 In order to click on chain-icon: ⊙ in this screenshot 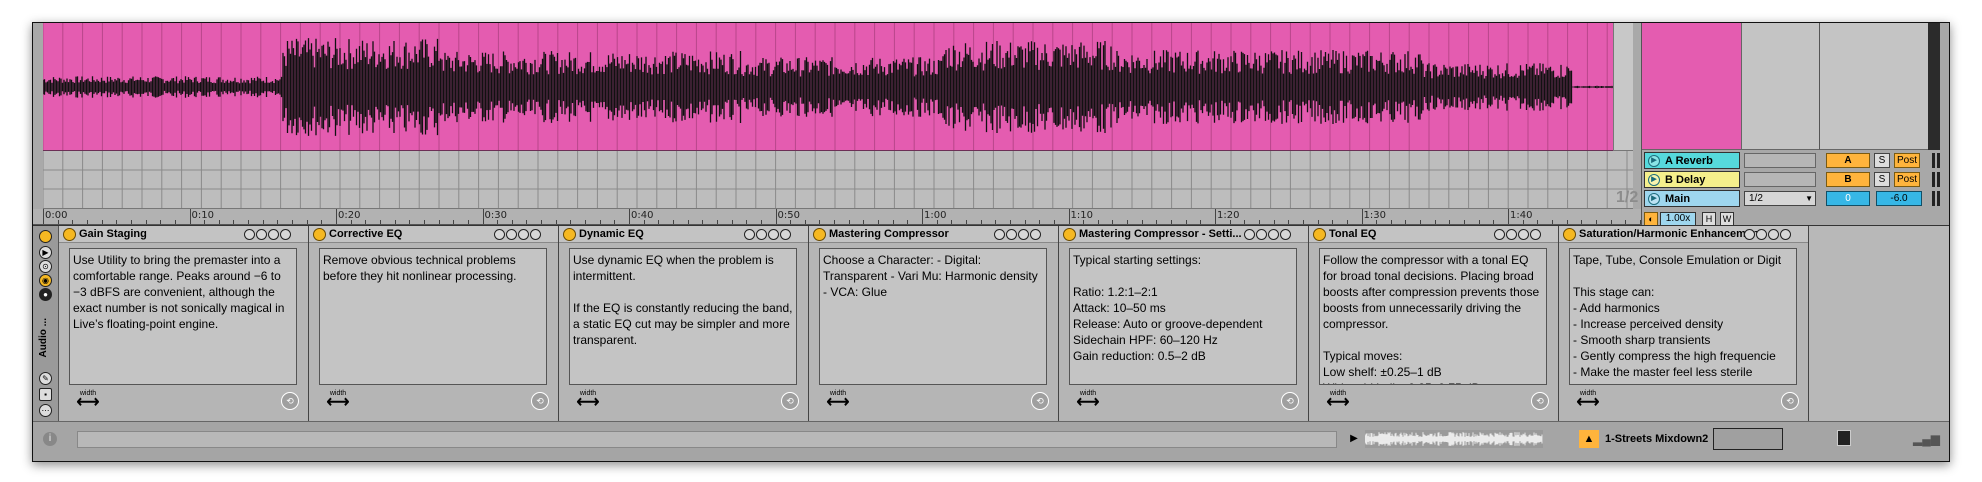, I will do `click(45, 266)`.